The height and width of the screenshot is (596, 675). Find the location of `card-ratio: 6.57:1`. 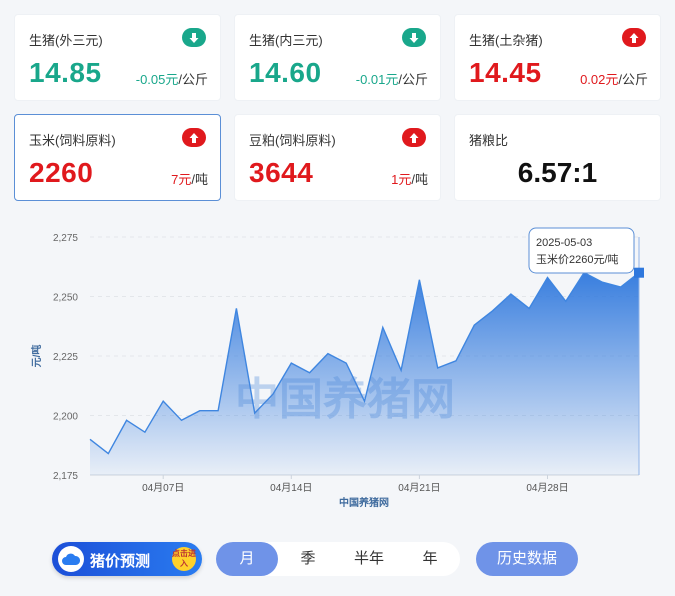

card-ratio: 6.57:1 is located at coordinates (557, 172).